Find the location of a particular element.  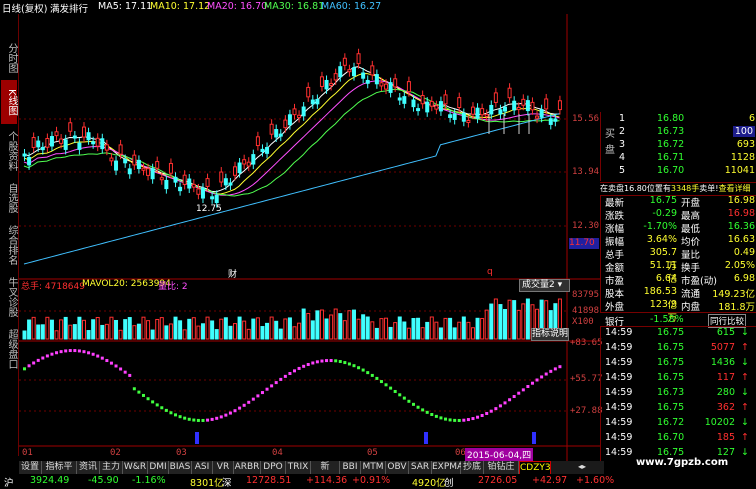

indicator-axis-tick: +83.65 is located at coordinates (586, 343).